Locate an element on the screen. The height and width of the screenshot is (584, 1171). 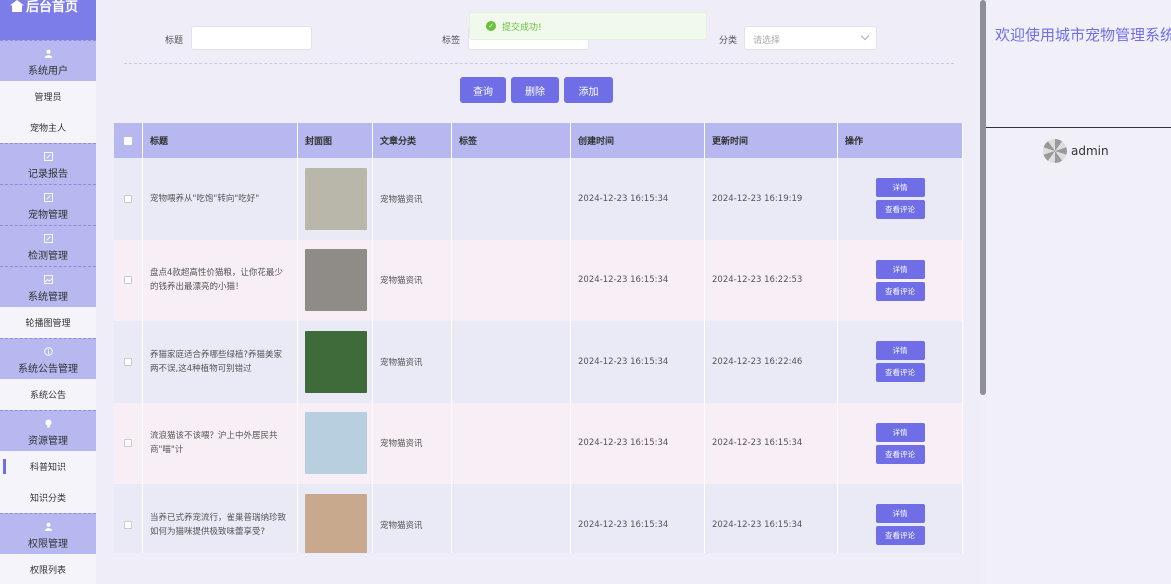
sidebar-item-9: 系统公告 is located at coordinates (48, 394).